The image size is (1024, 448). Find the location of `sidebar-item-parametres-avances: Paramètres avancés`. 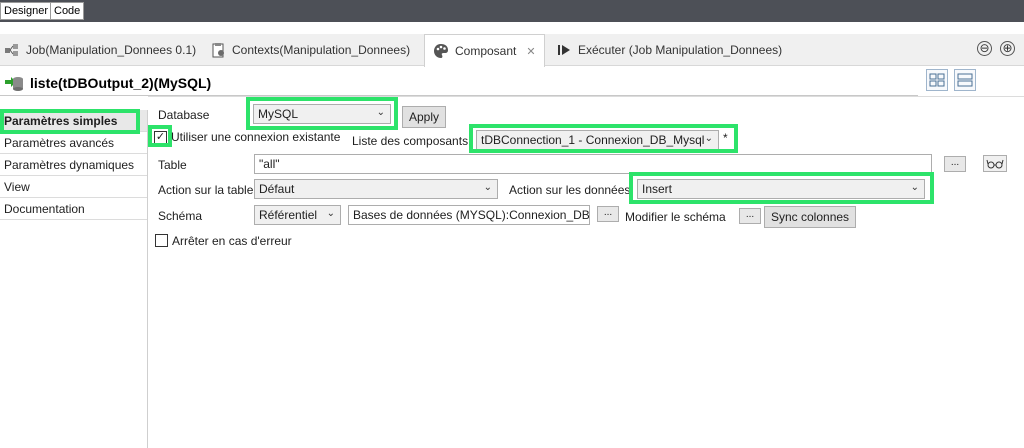

sidebar-item-parametres-avances: Paramètres avancés is located at coordinates (73, 143).